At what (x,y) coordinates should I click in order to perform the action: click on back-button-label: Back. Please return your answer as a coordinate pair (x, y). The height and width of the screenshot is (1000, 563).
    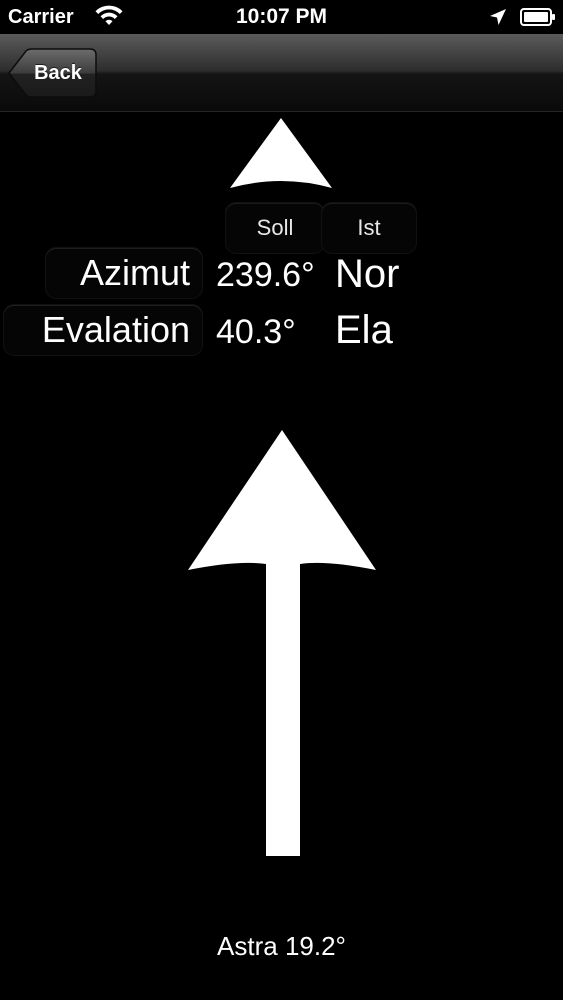
    Looking at the image, I should click on (58, 73).